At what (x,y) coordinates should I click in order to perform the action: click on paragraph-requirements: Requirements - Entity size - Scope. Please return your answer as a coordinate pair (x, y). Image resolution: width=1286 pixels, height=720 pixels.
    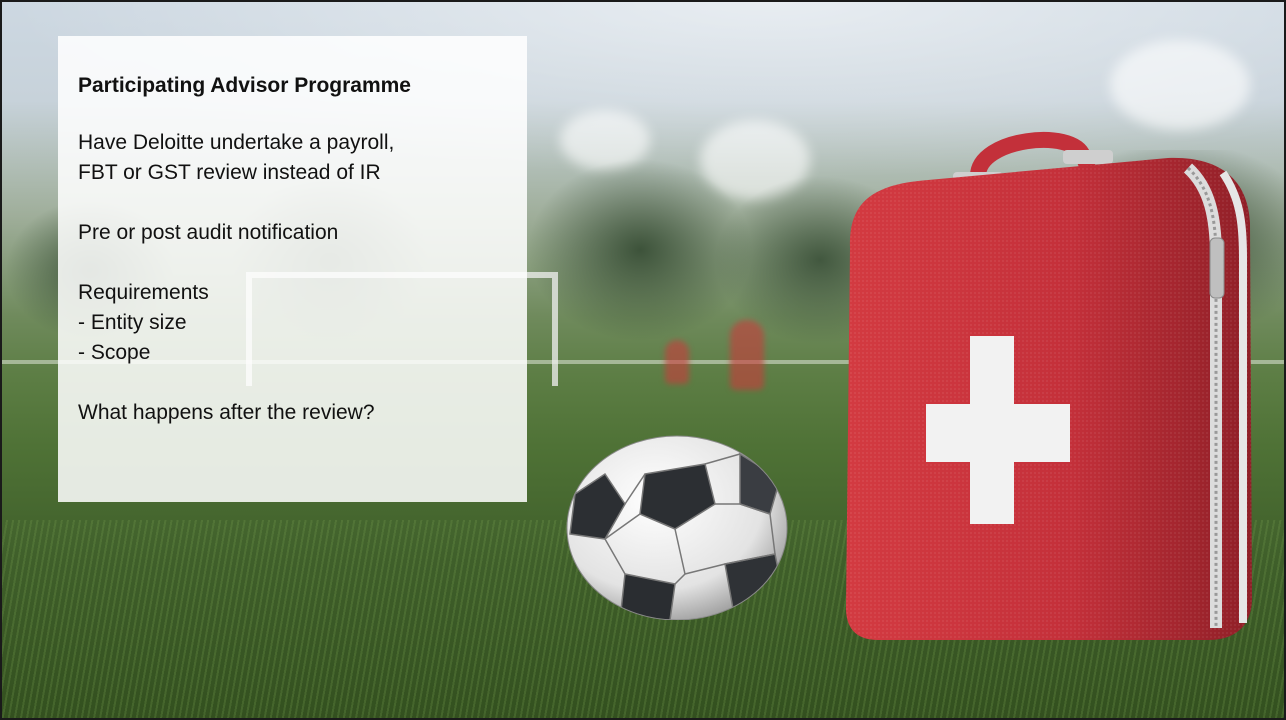
    Looking at the image, I should click on (292, 323).